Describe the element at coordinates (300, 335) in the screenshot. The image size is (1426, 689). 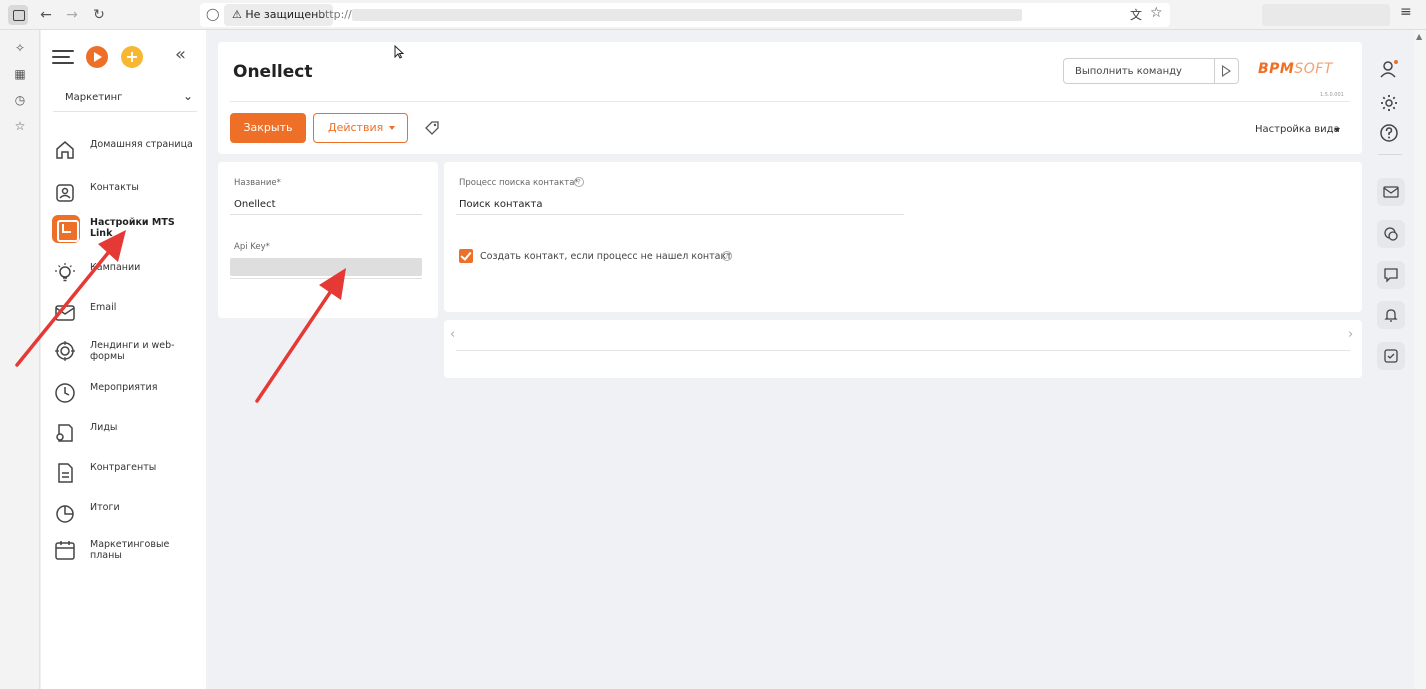
I see `arrow-to-api-key` at that location.